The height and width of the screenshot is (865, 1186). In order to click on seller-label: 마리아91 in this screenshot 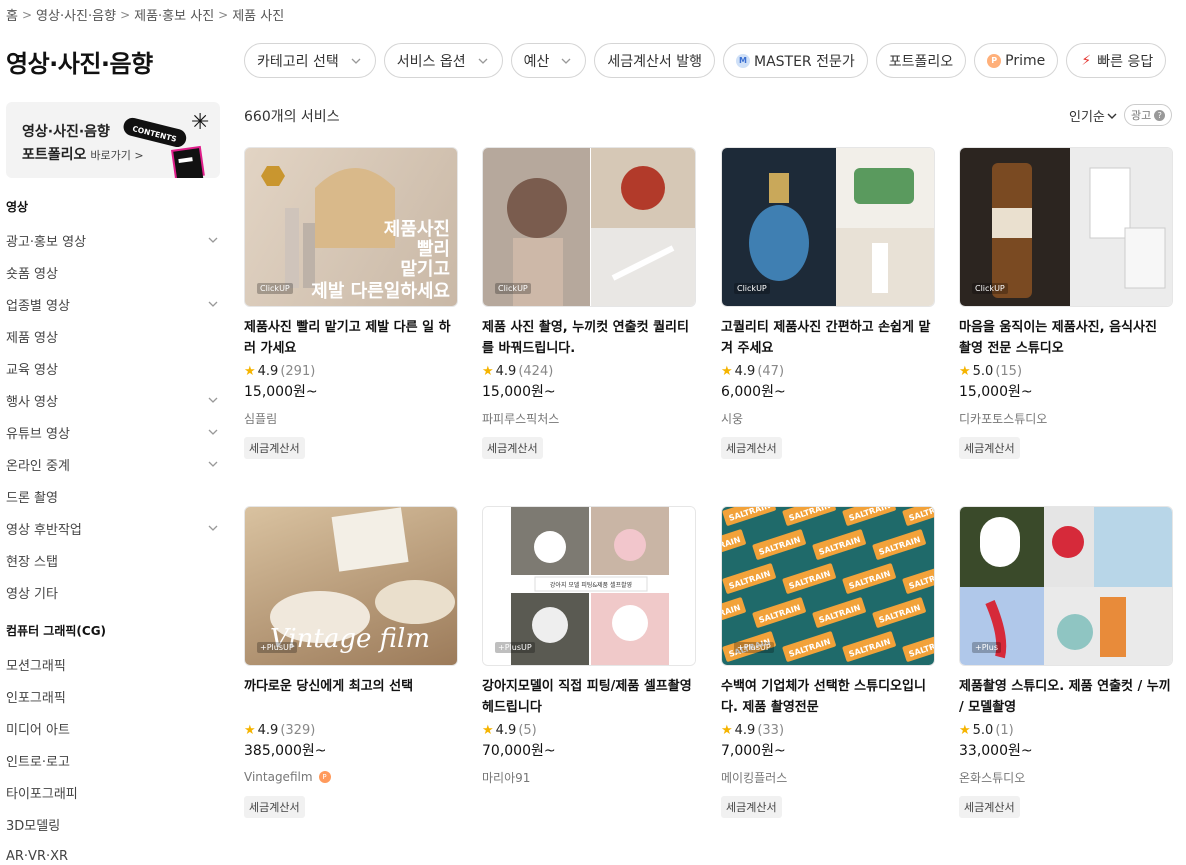, I will do `click(506, 777)`.